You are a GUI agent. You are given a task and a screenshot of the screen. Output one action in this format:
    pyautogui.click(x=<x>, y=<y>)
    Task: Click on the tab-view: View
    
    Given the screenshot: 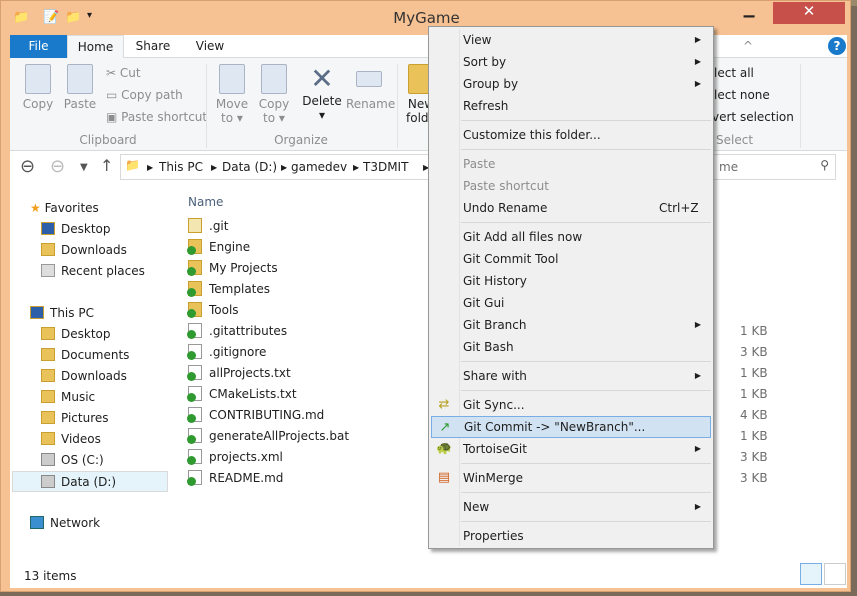 What is the action you would take?
    pyautogui.click(x=210, y=46)
    